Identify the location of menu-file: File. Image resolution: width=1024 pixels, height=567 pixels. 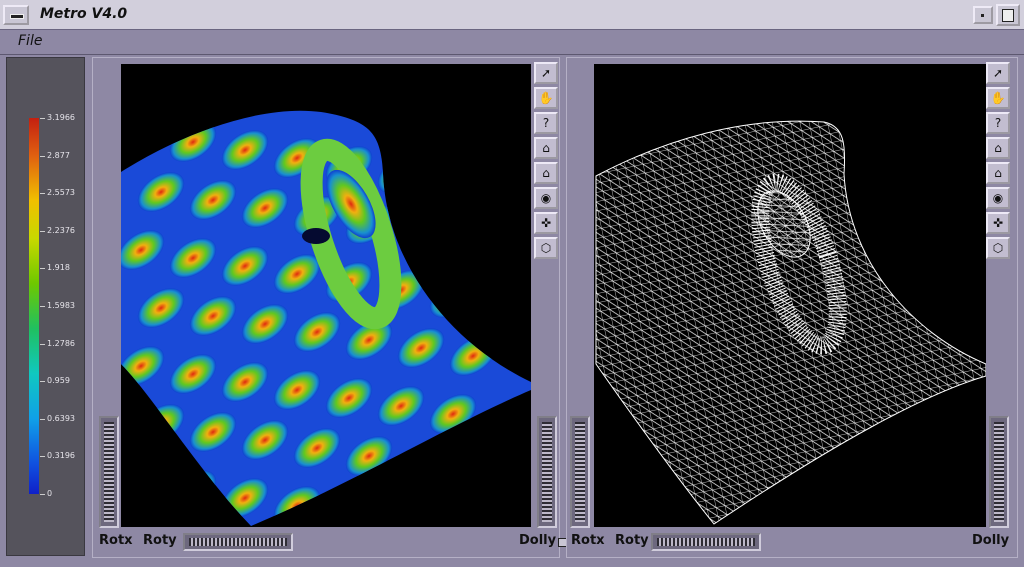
(30, 41).